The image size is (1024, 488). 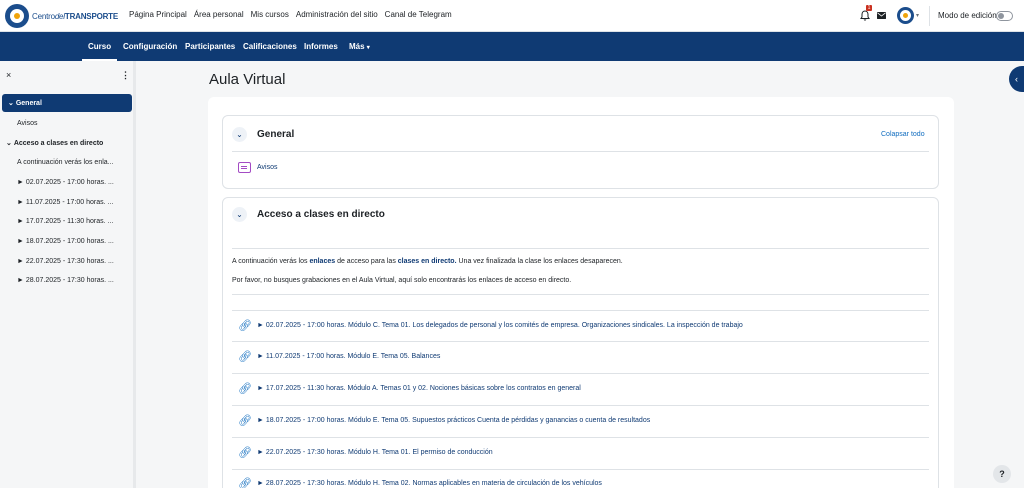 I want to click on tab-grades: Calificaciones, so click(x=270, y=46).